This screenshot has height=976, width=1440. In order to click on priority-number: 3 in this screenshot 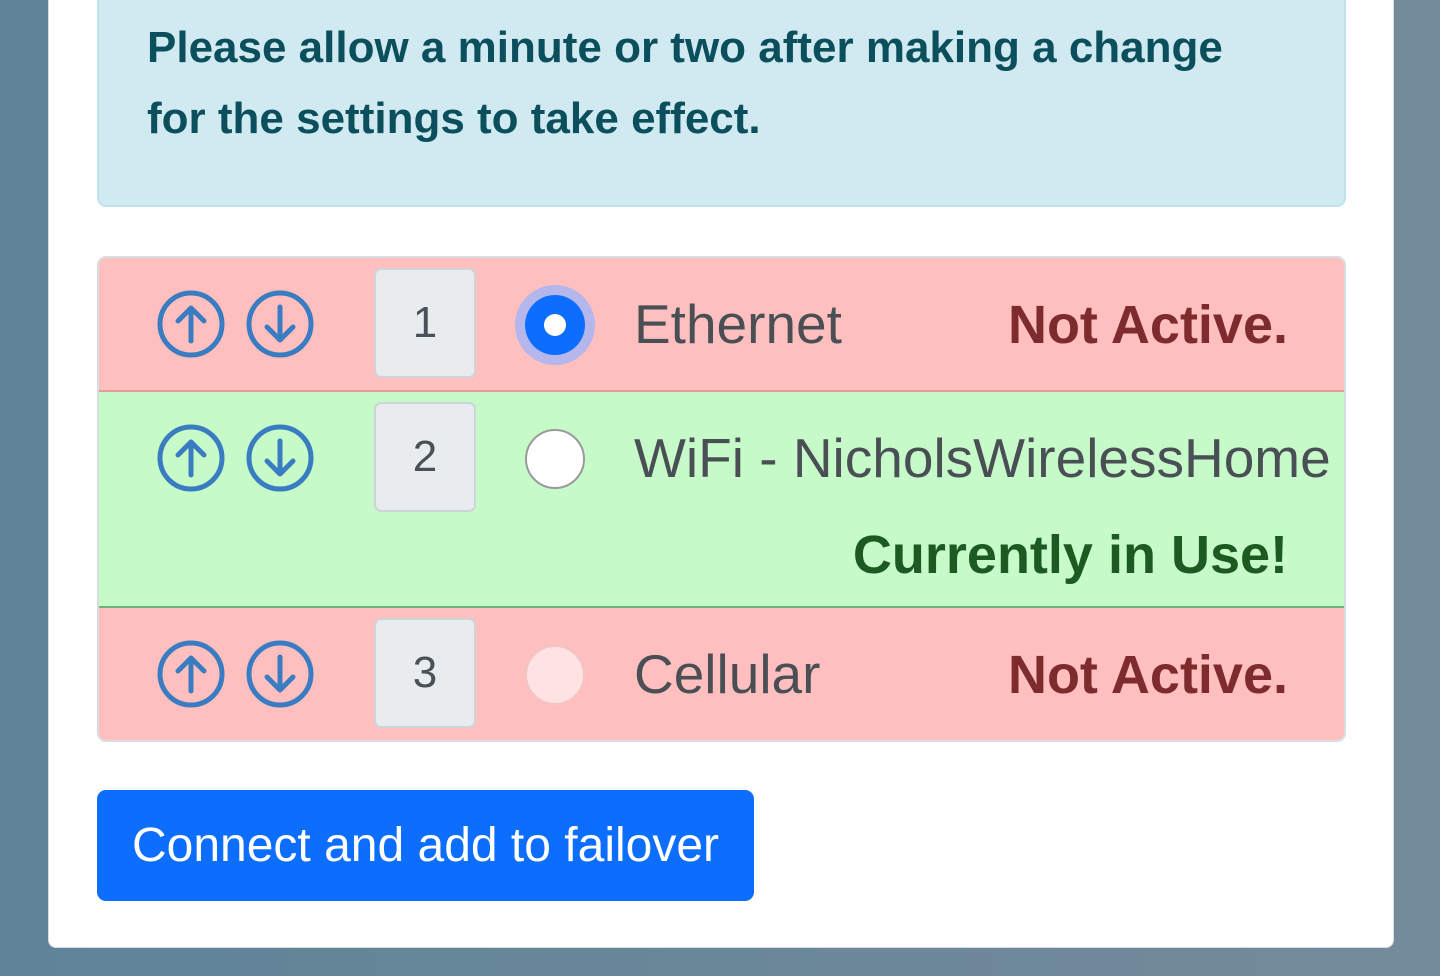, I will do `click(425, 673)`.